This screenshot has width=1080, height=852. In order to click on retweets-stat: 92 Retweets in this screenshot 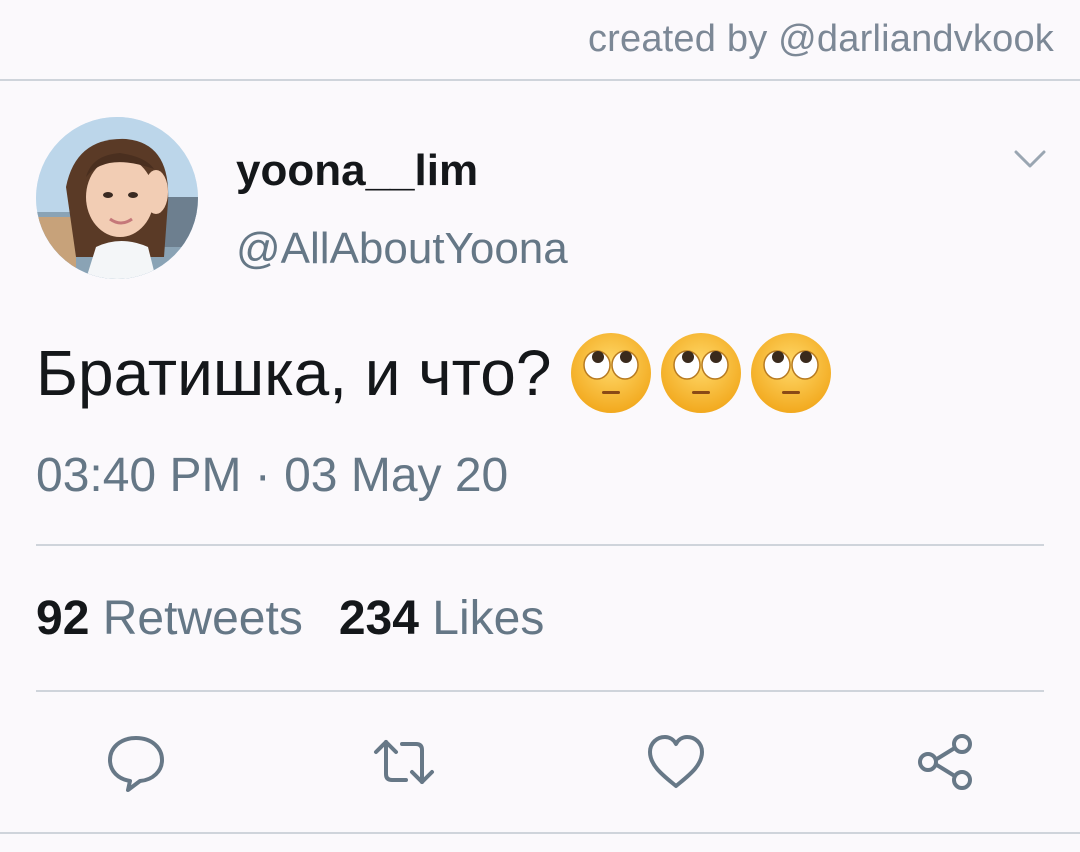, I will do `click(169, 618)`.